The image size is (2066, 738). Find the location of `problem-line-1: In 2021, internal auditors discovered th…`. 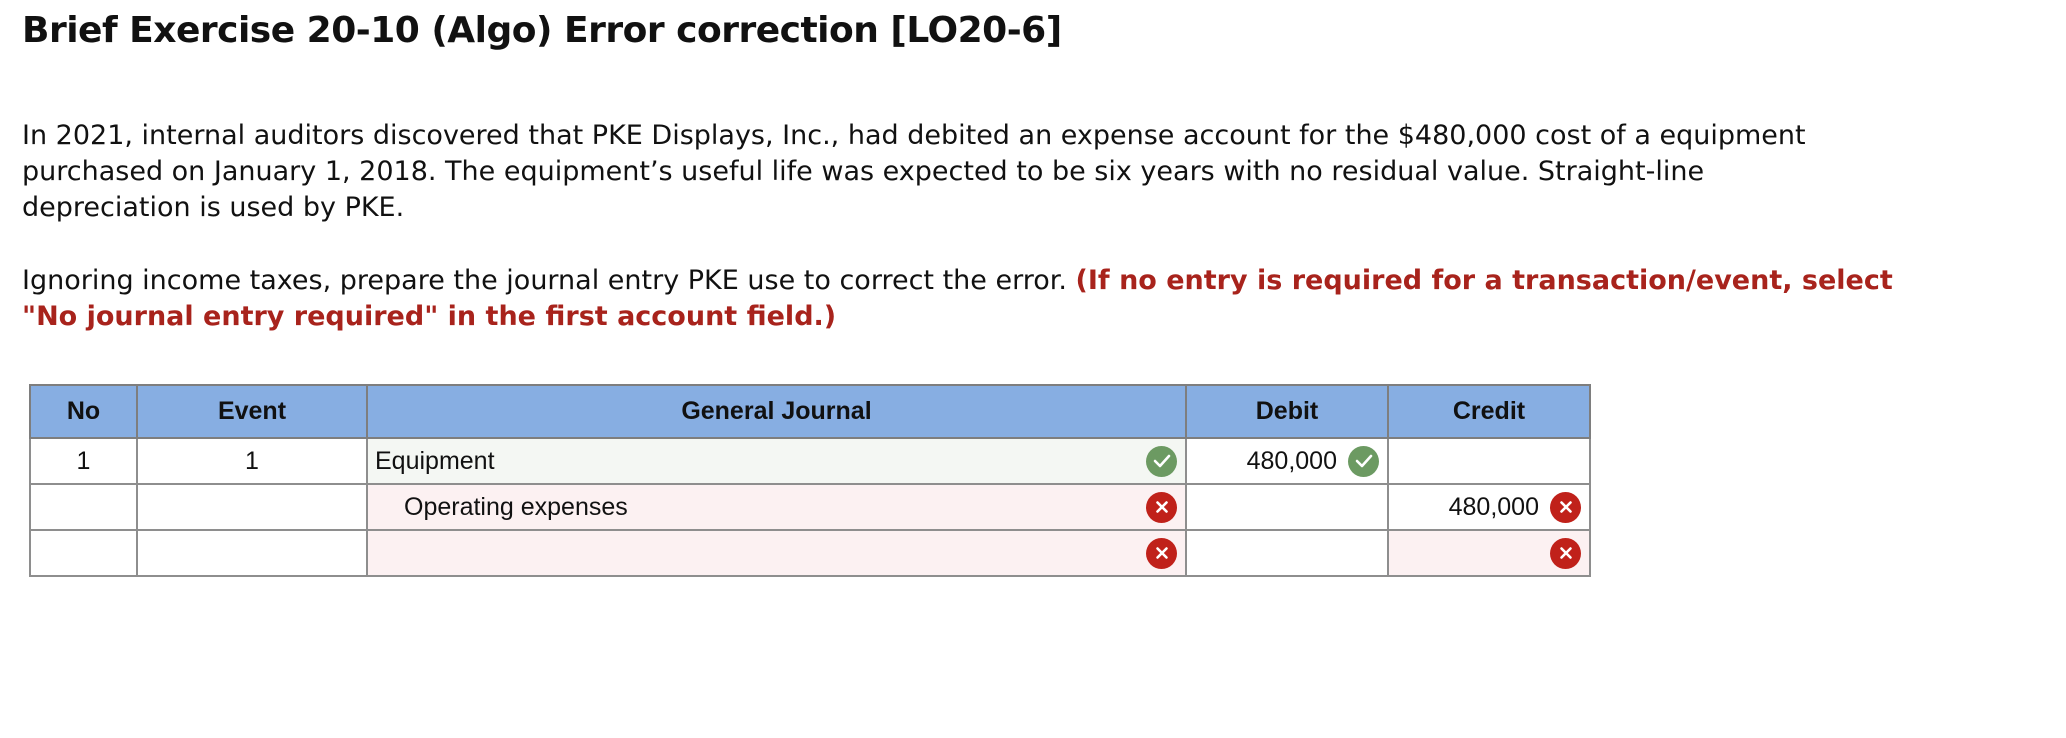

problem-line-1: In 2021, internal auditors discovered th… is located at coordinates (914, 135).